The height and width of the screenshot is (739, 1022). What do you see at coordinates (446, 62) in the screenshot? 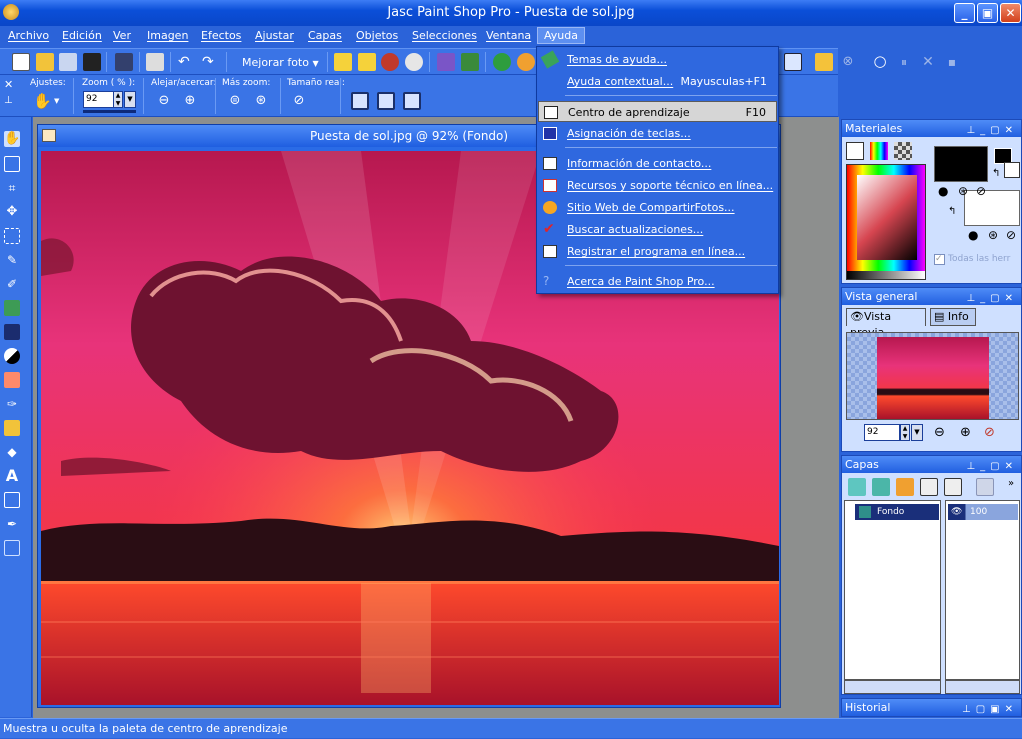
I see `portrait-icon` at bounding box center [446, 62].